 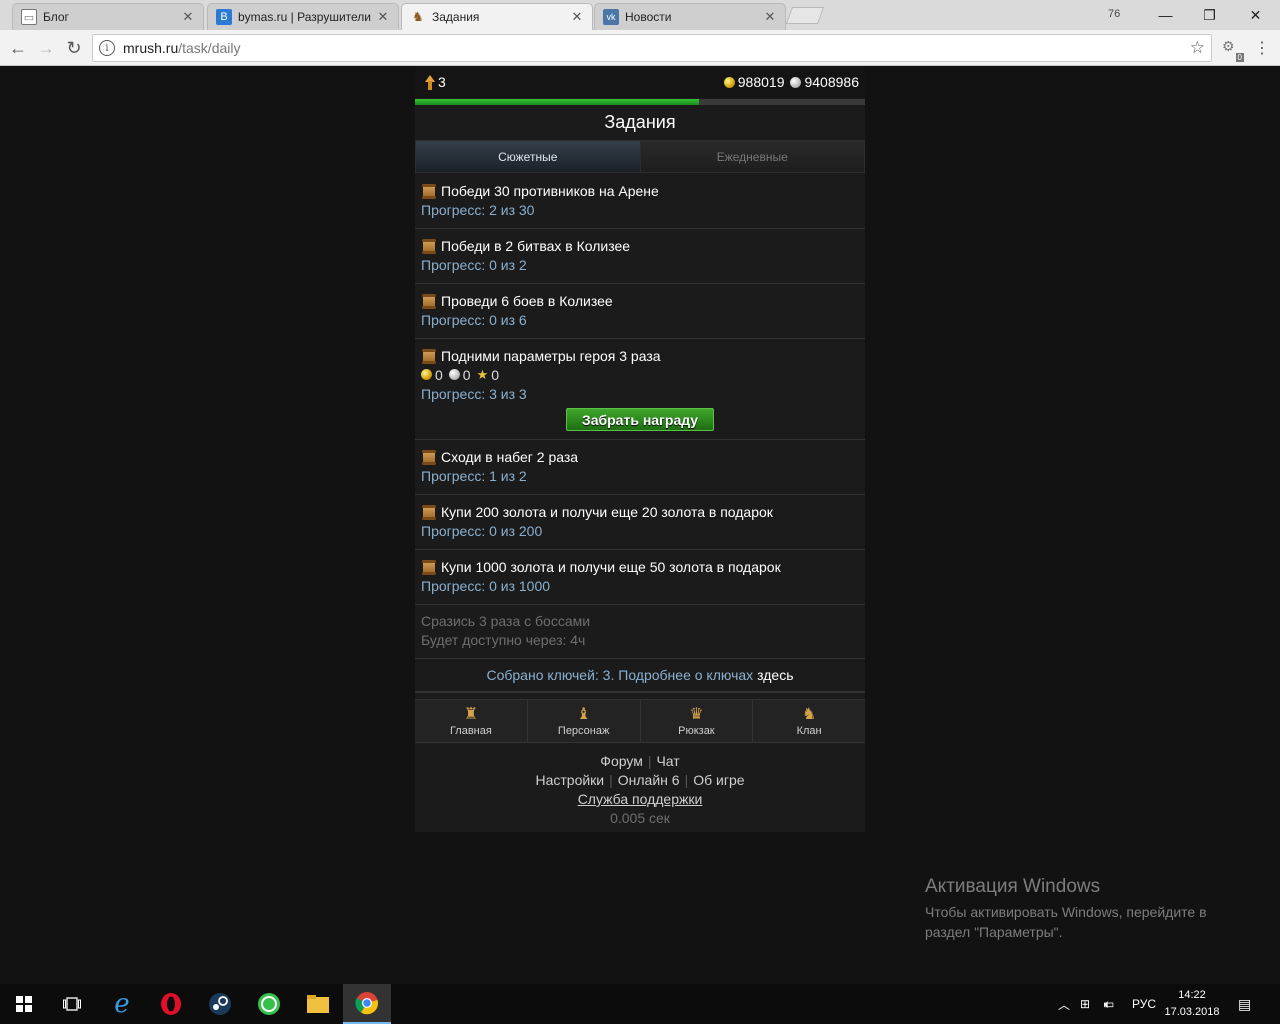 I want to click on clock-date: 17.03.2018, so click(x=1192, y=1012).